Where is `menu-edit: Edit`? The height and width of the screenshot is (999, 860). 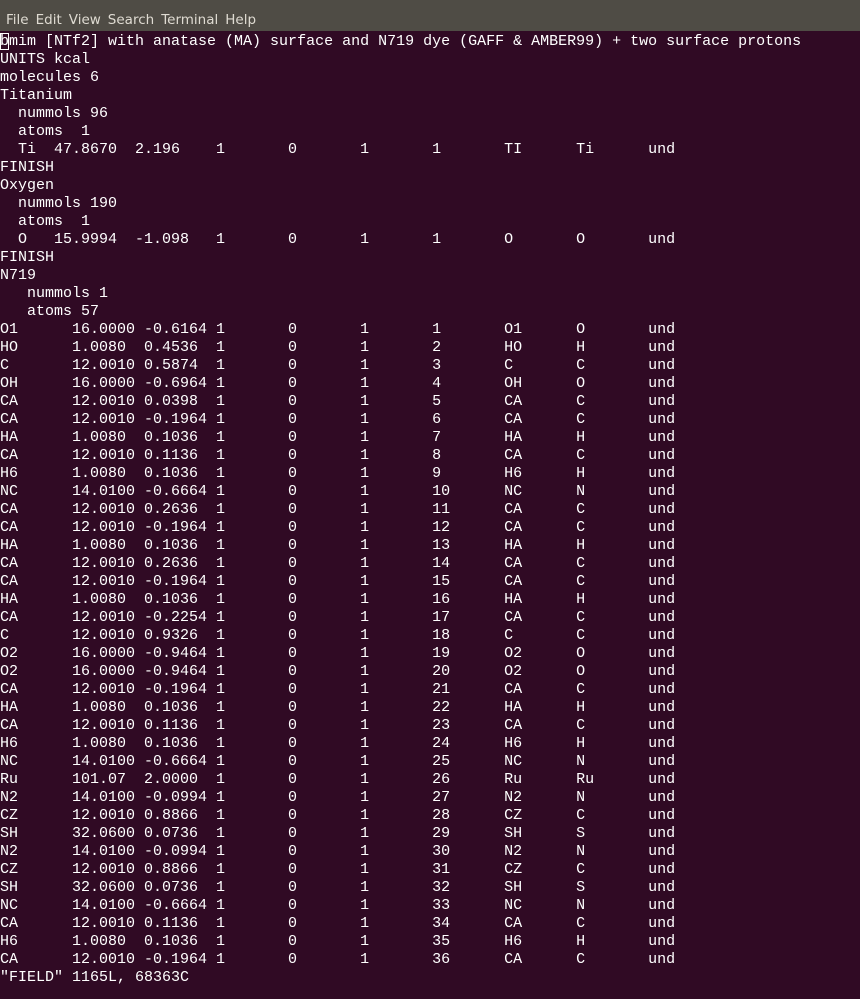 menu-edit: Edit is located at coordinates (49, 20).